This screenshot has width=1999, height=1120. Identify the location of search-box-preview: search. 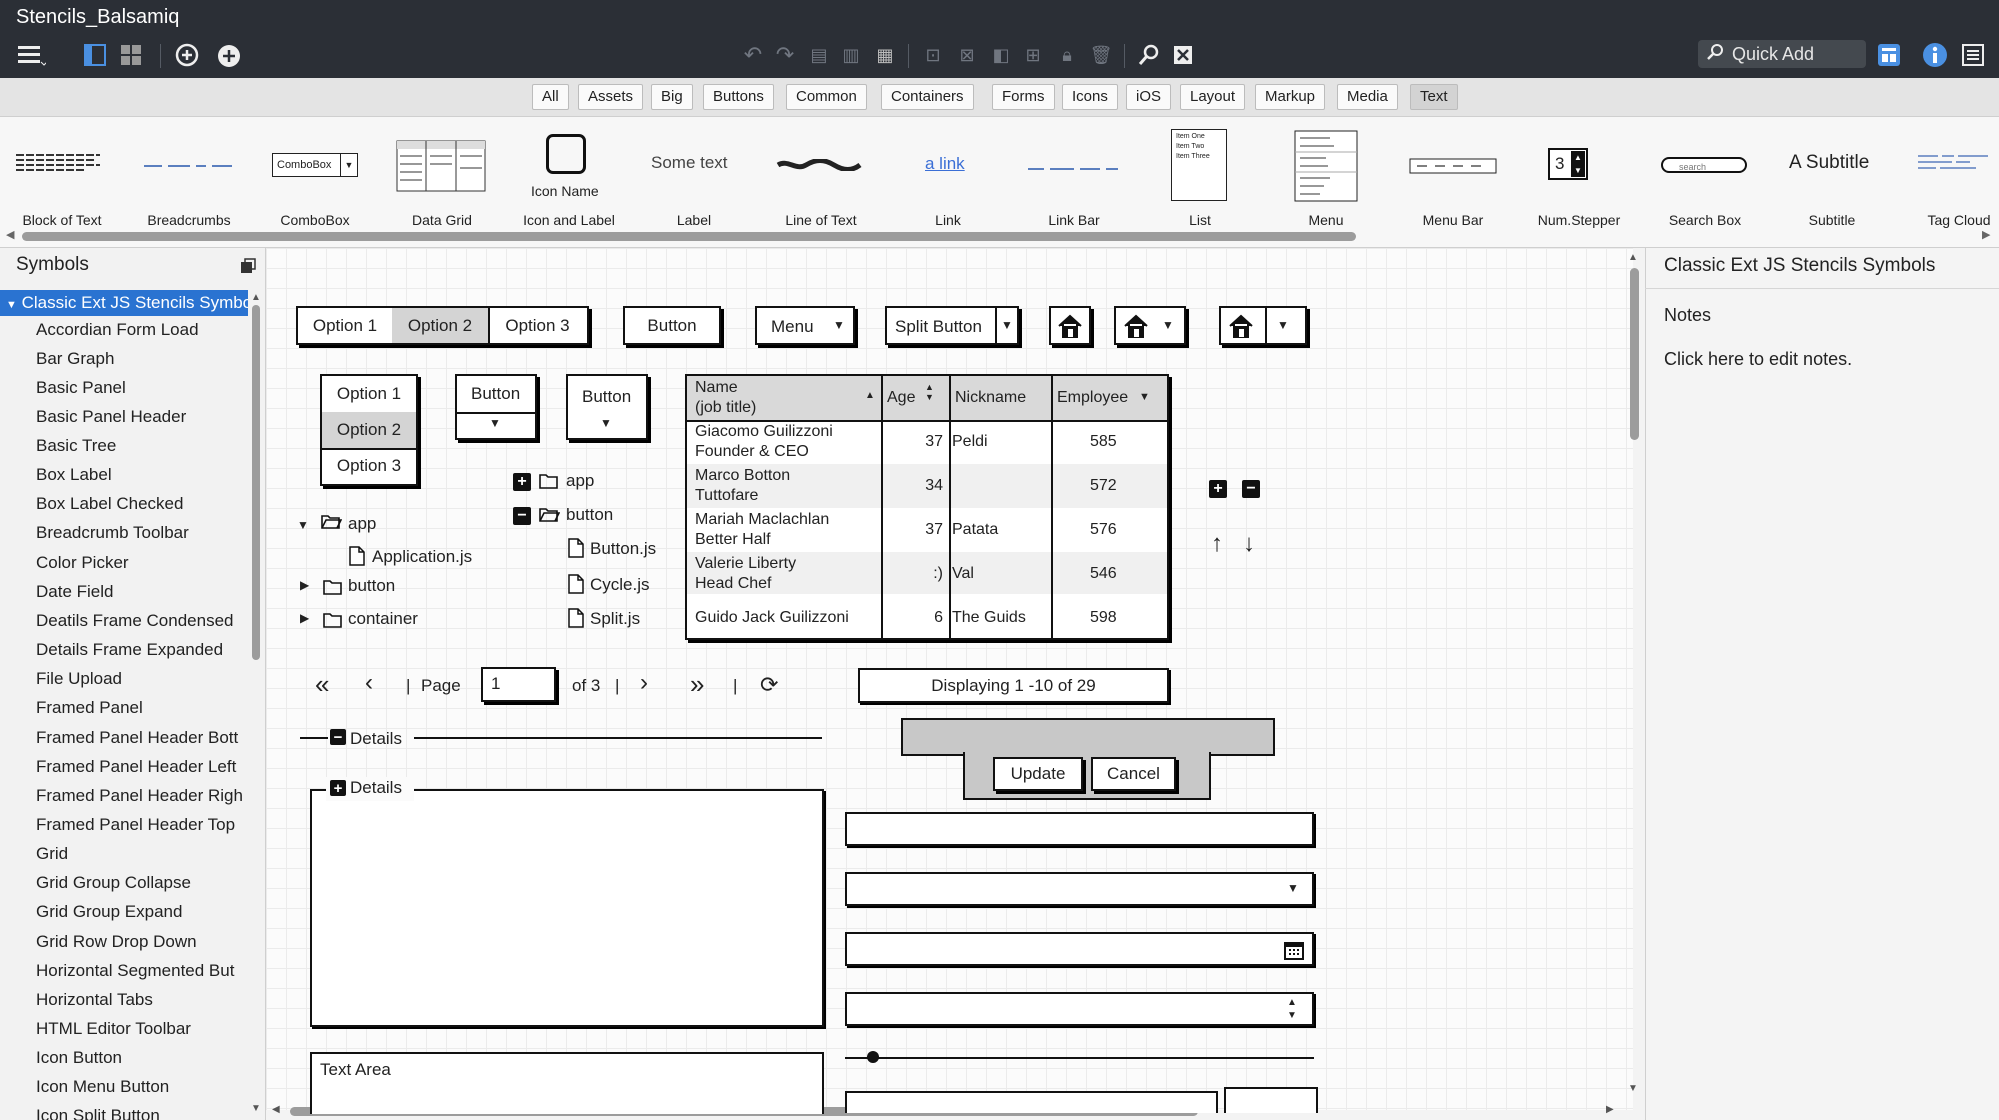
(1704, 165).